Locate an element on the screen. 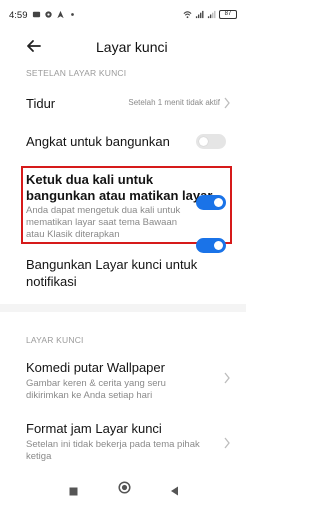 Image resolution: width=320 pixels, height=505 pixels. section-label-lock-settings: SETELAN LAYAR KUNCI is located at coordinates (76, 73).